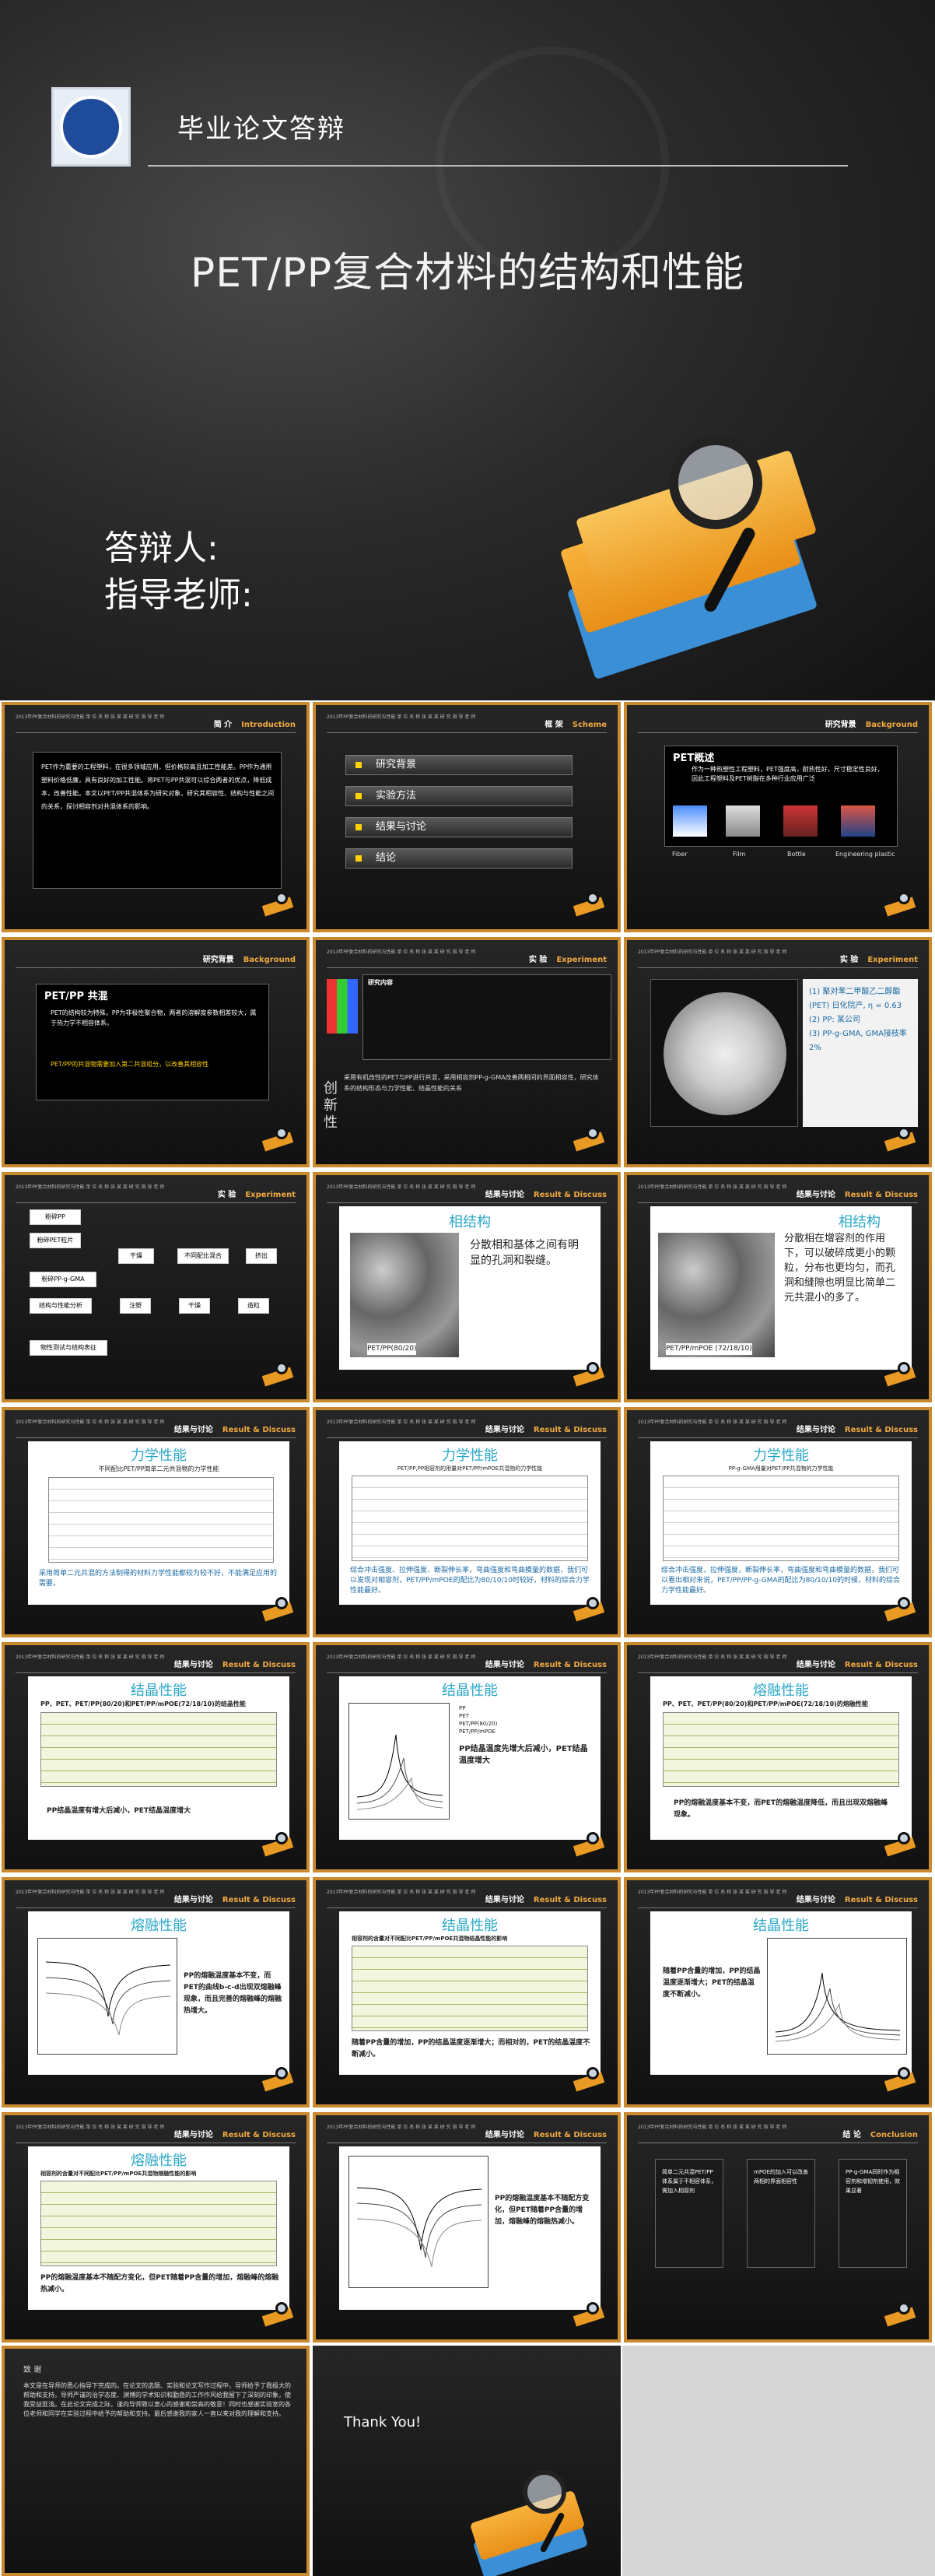 The width and height of the screenshot is (935, 2576). I want to click on advisor-label: 指导老师:, so click(178, 595).